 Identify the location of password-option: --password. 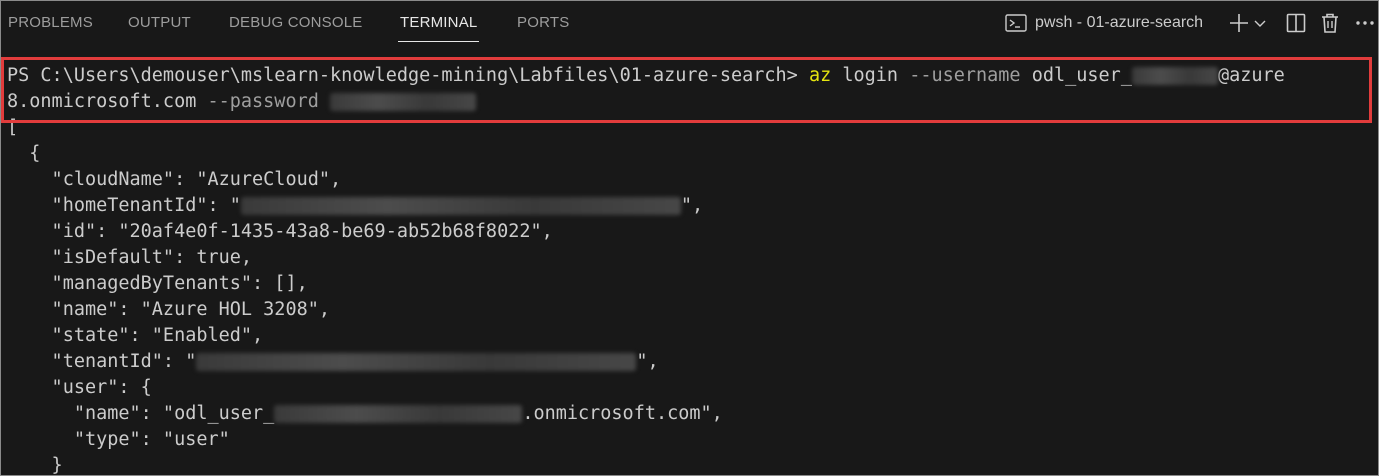
(263, 101).